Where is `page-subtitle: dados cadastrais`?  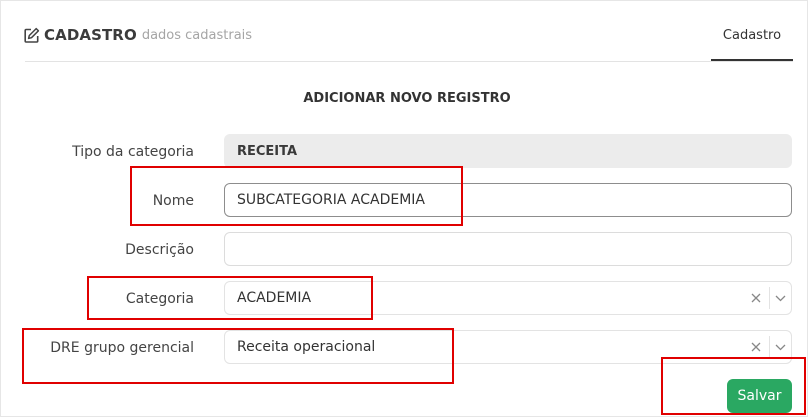 page-subtitle: dados cadastrais is located at coordinates (197, 35).